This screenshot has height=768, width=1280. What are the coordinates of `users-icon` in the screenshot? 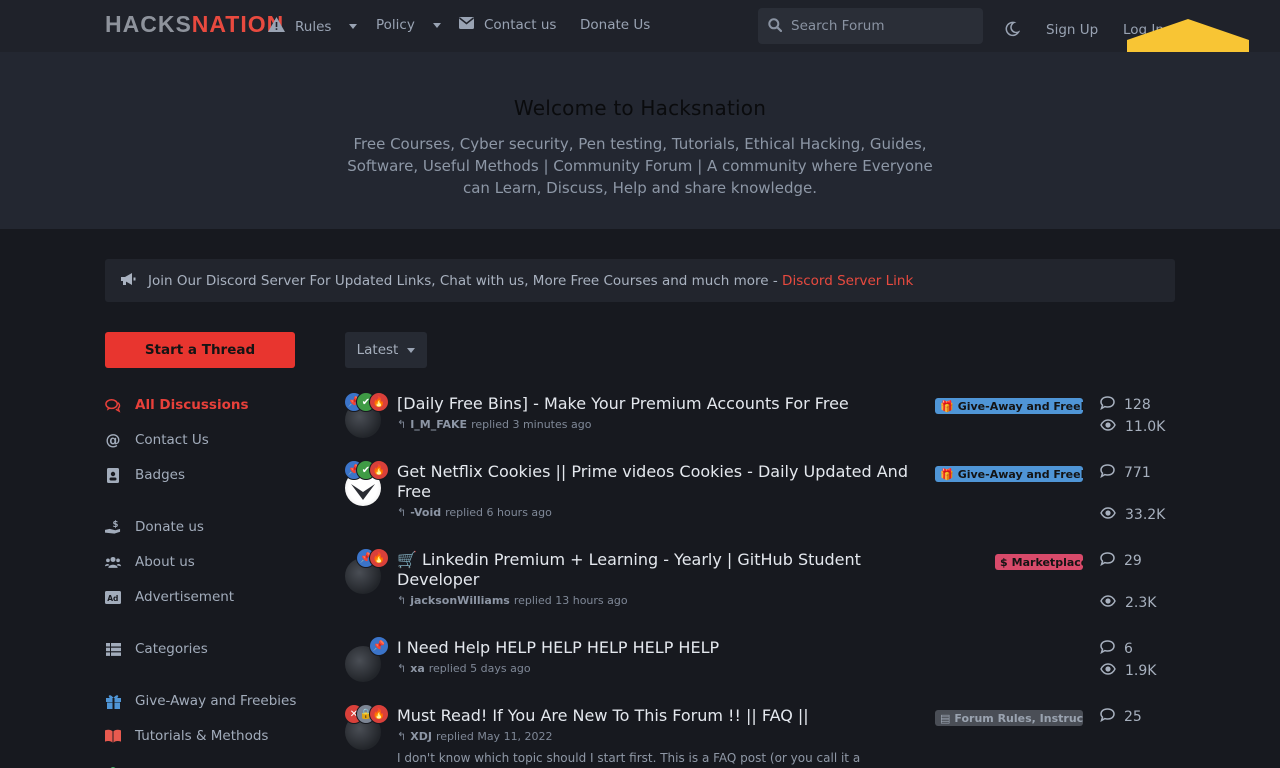 It's located at (113, 562).